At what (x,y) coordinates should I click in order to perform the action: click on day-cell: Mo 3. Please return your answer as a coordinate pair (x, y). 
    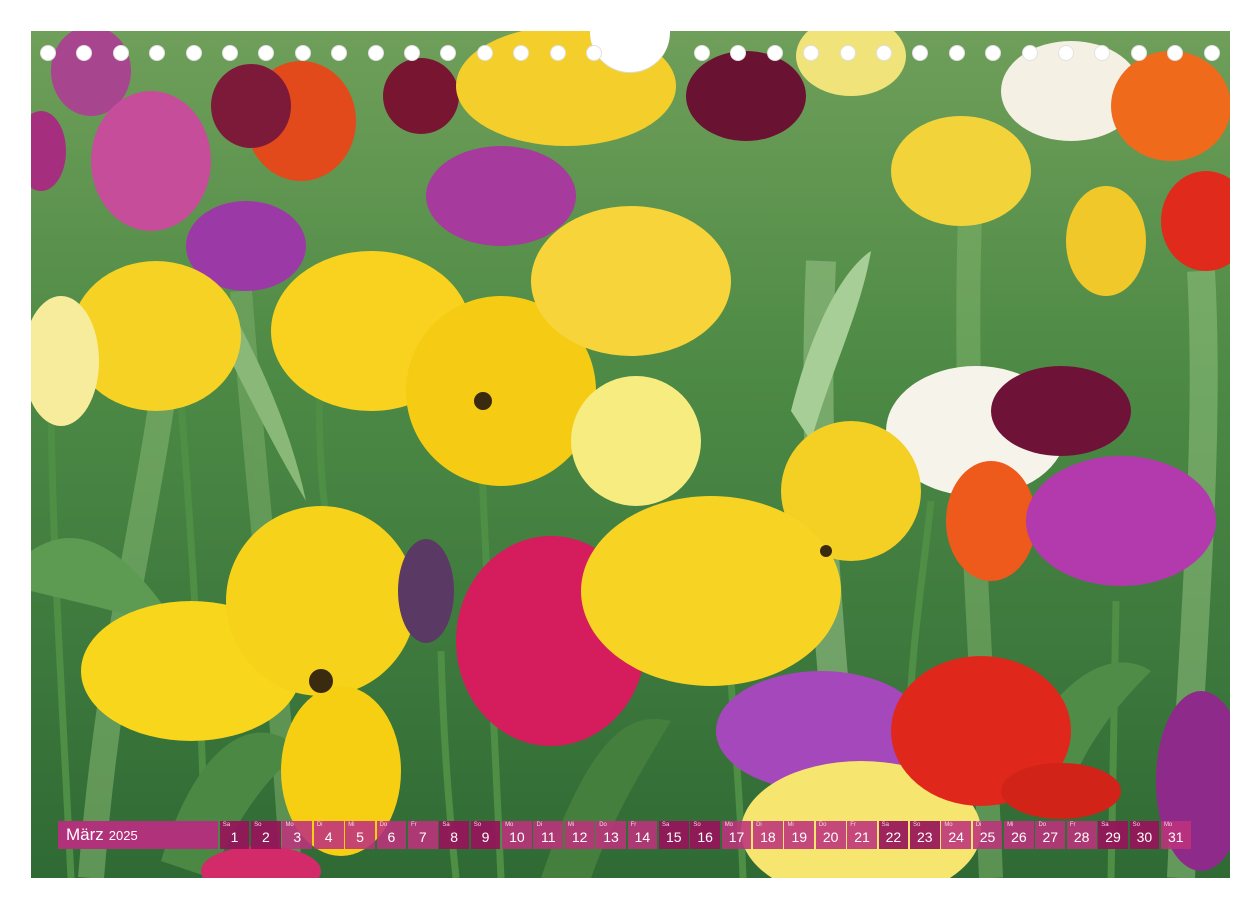
    Looking at the image, I should click on (297, 835).